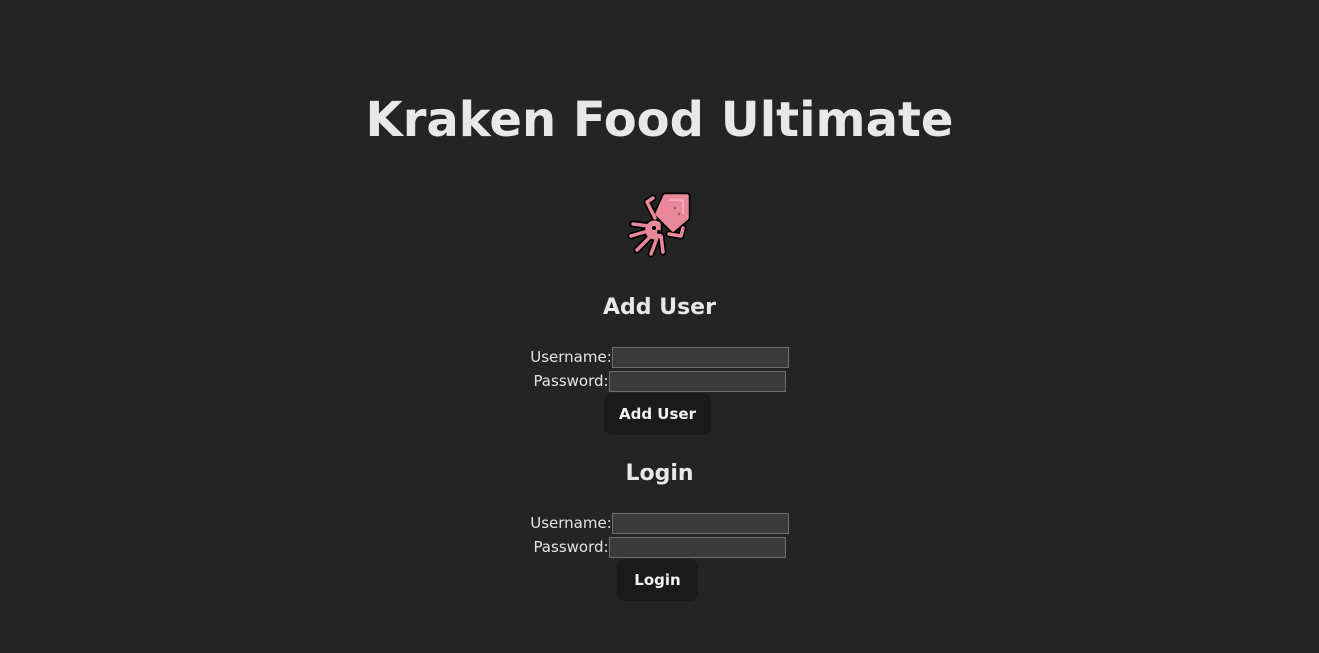  I want to click on add-user-password-input, so click(697, 381).